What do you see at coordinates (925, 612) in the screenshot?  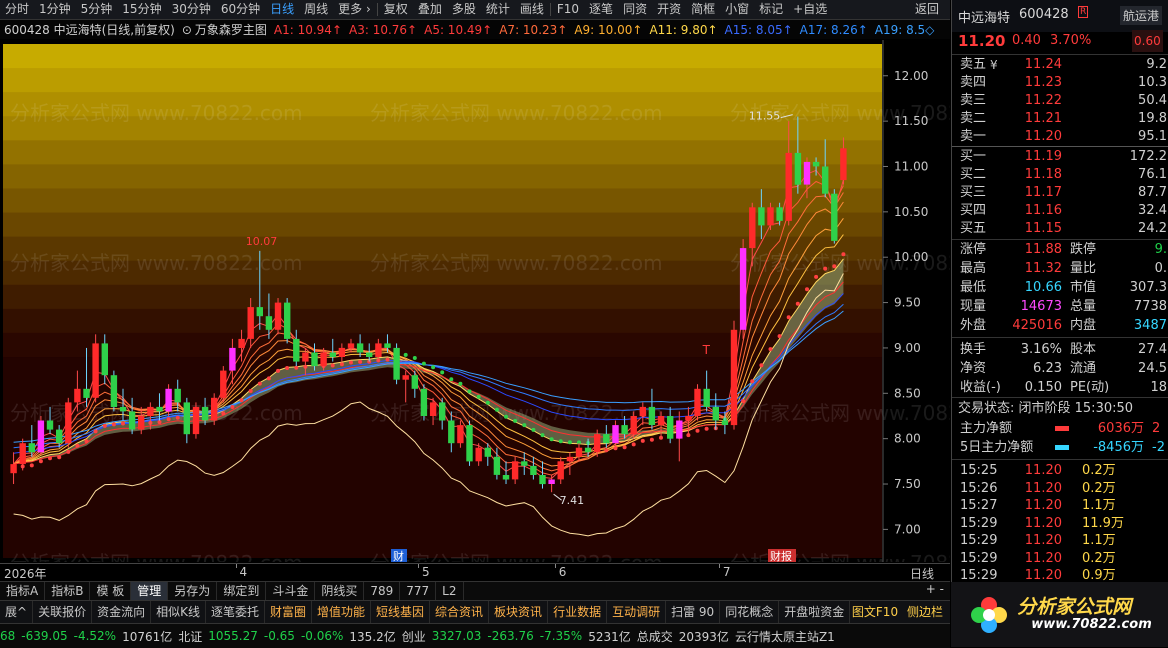 I see `module-right-button: 侧边栏` at bounding box center [925, 612].